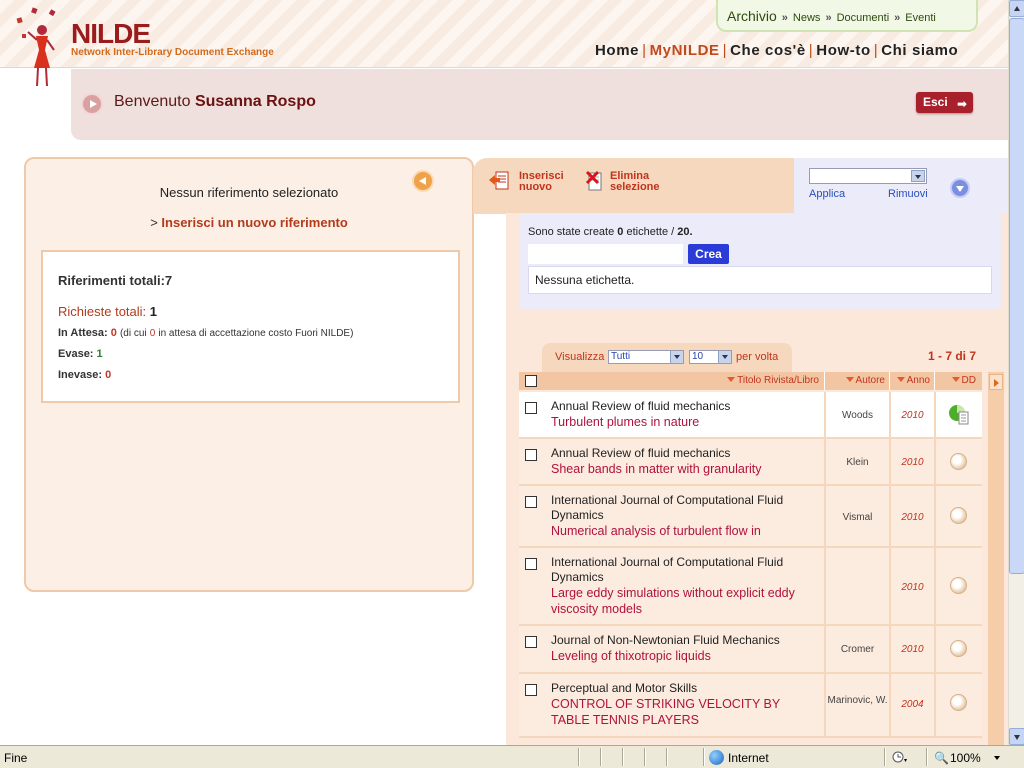 This screenshot has height=768, width=1024. I want to click on col-title-header: Titolo Rivista/Libro, so click(771, 381).